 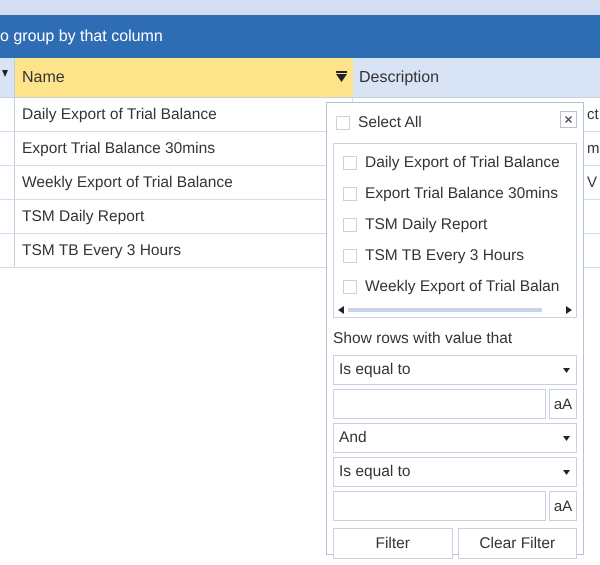 What do you see at coordinates (43, 77) in the screenshot?
I see `column-title: Name` at bounding box center [43, 77].